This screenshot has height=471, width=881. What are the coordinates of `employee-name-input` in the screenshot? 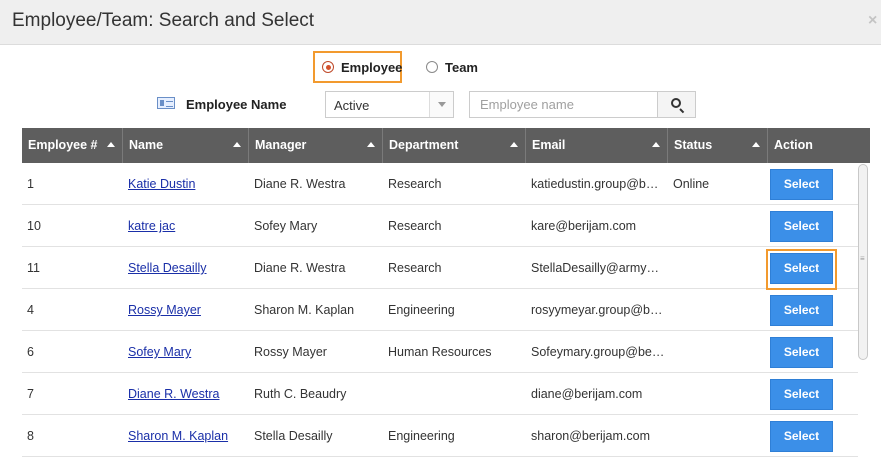 It's located at (563, 104).